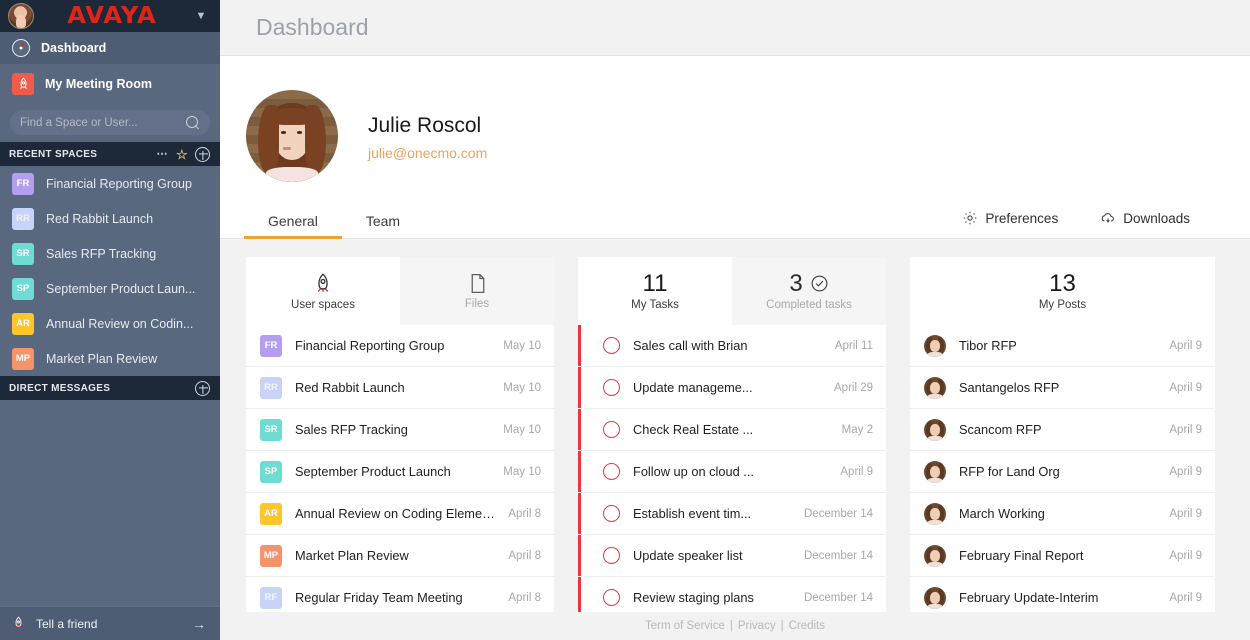 The image size is (1250, 640). What do you see at coordinates (757, 626) in the screenshot?
I see `footer-privacy-link: Privacy` at bounding box center [757, 626].